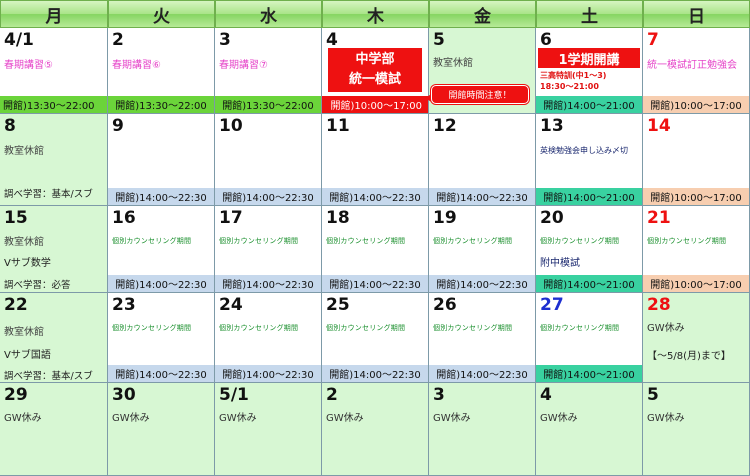 This screenshot has height=476, width=750. Describe the element at coordinates (268, 249) in the screenshot. I see `day-cell: 17 個別カウンセリング期間 開館)14:00～22:30` at that location.